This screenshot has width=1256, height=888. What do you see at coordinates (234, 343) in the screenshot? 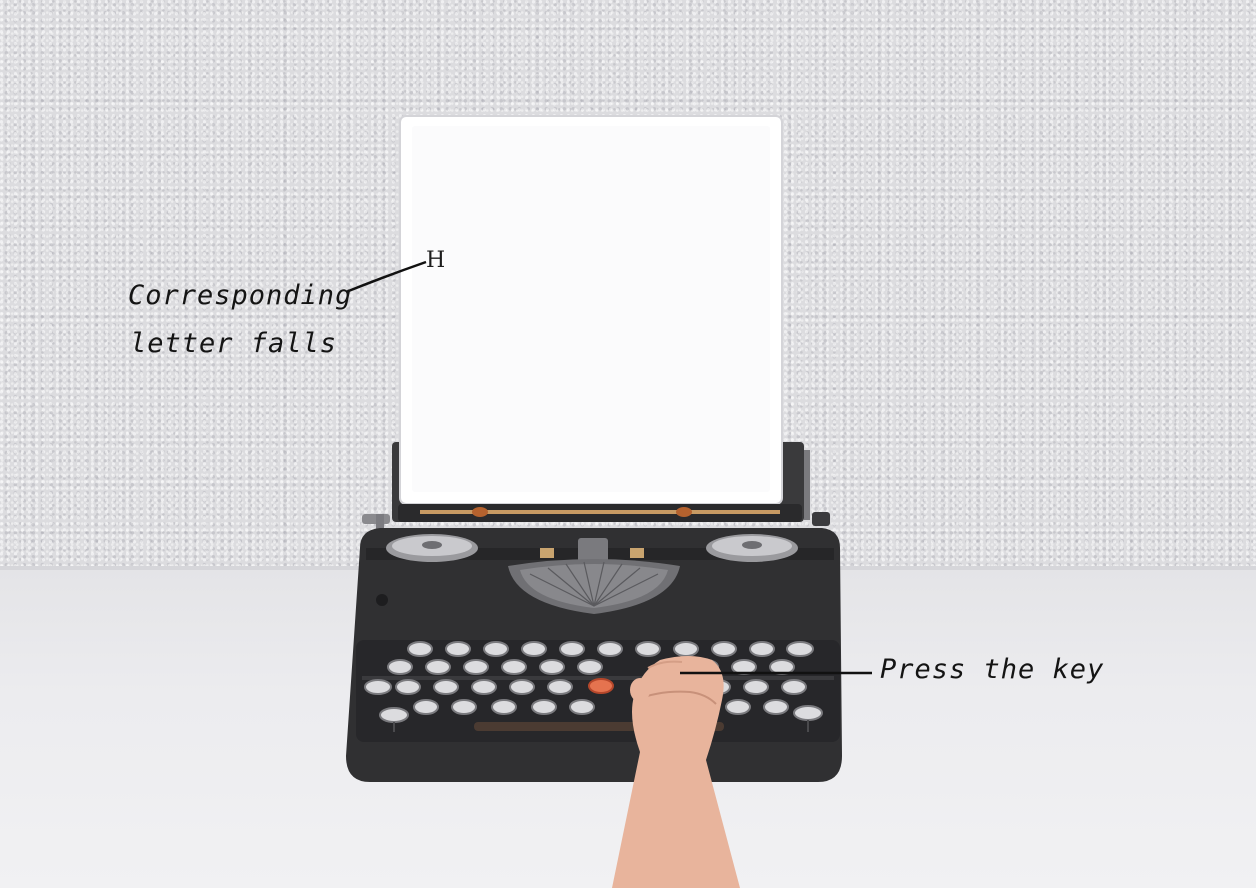
I see `annotation-letter-falls-line2: letter falls` at bounding box center [234, 343].